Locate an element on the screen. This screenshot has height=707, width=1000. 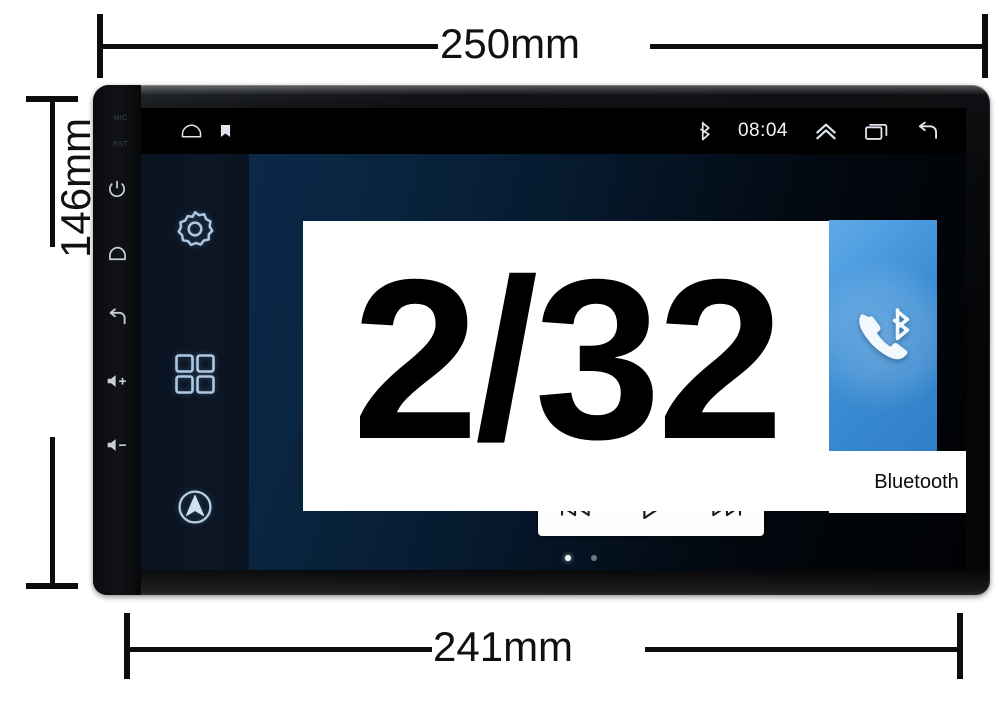
recents-icon is located at coordinates (876, 131).